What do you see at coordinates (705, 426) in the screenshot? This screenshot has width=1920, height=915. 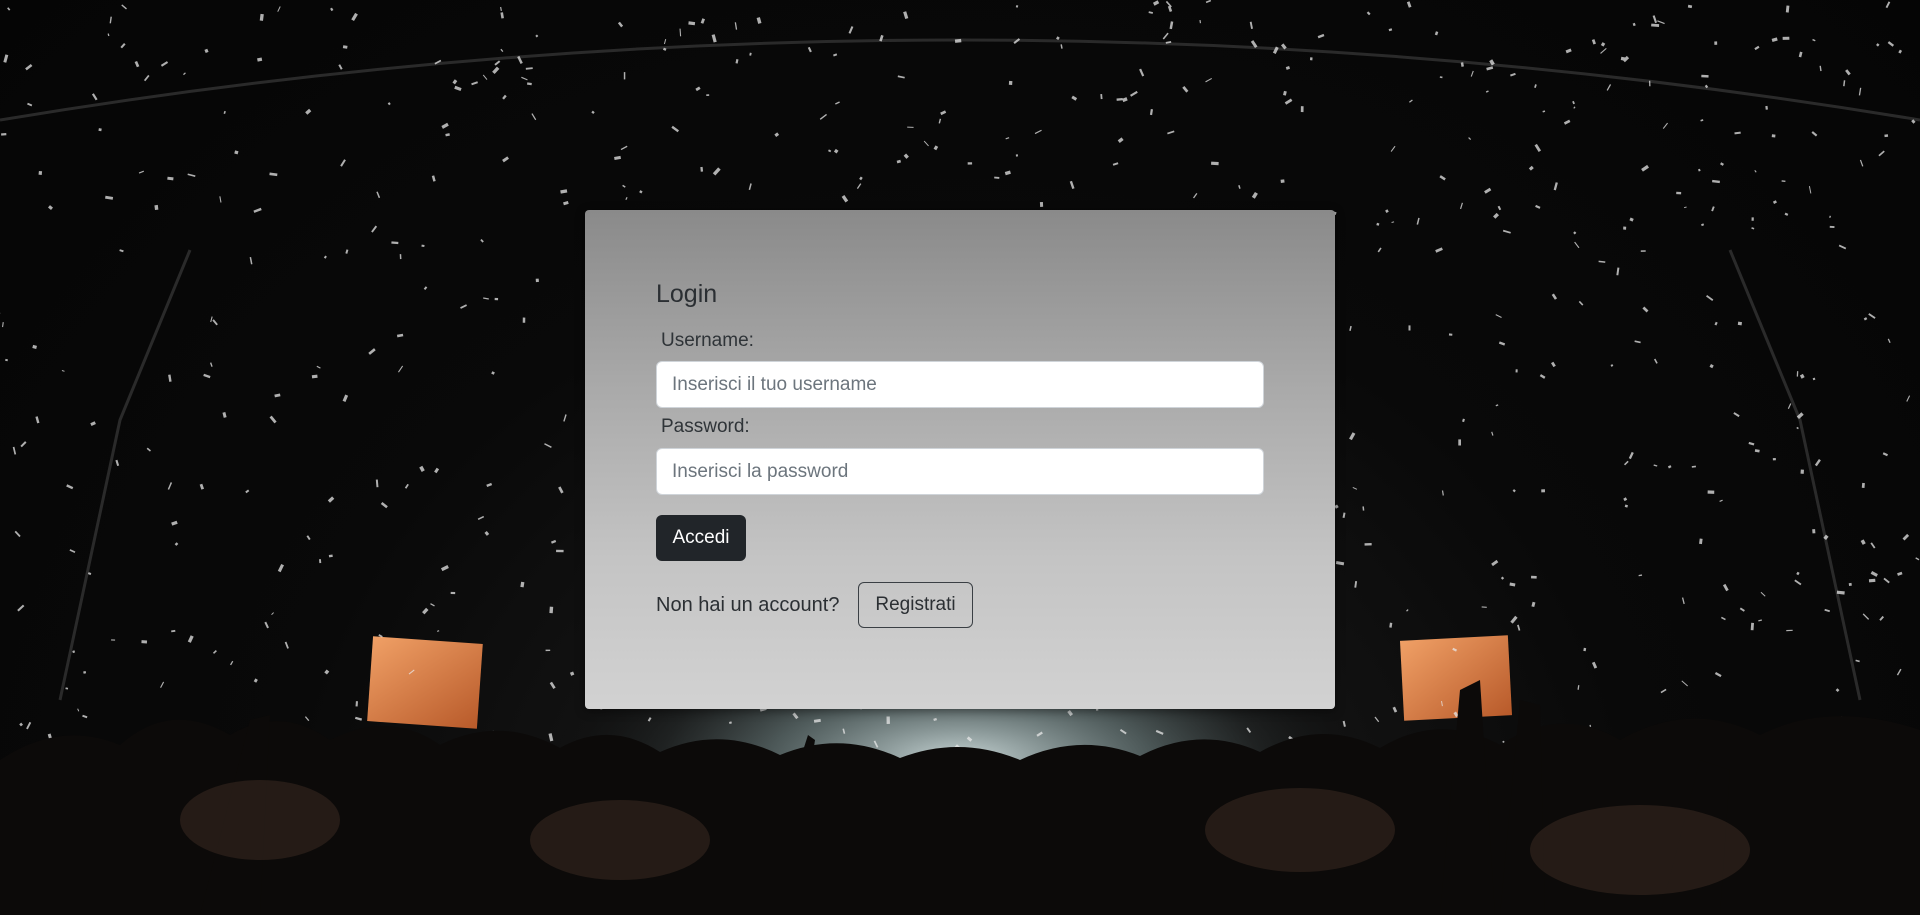 I see `password-label: Password:` at bounding box center [705, 426].